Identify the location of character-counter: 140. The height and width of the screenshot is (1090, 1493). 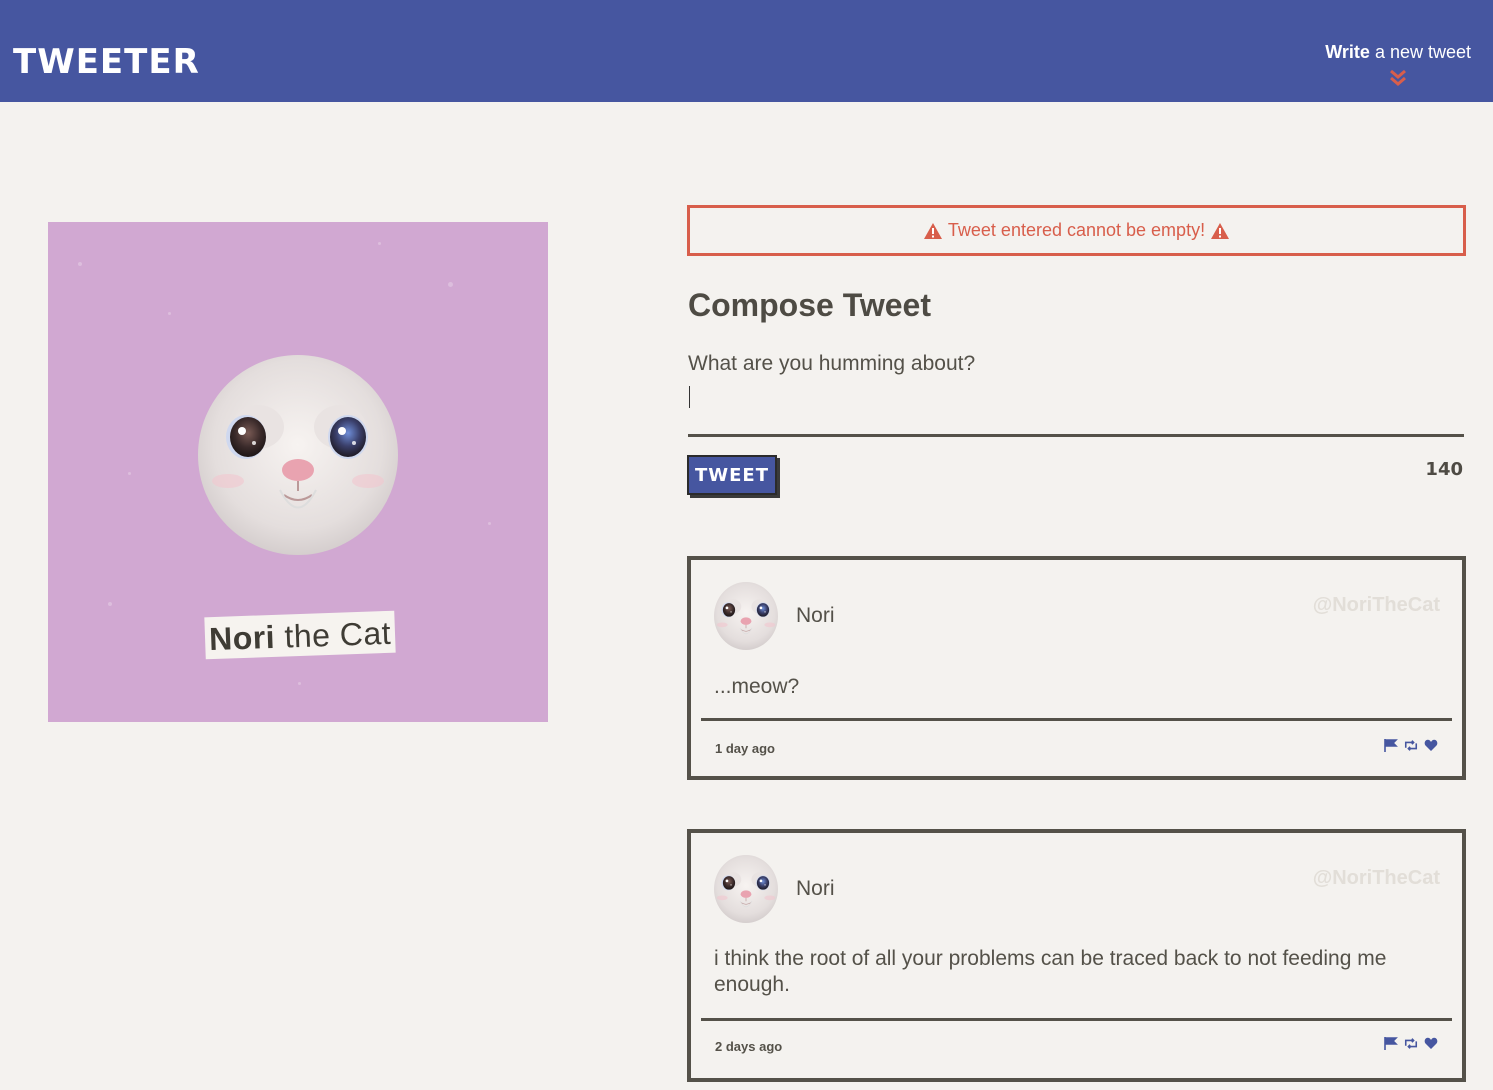
(1444, 469).